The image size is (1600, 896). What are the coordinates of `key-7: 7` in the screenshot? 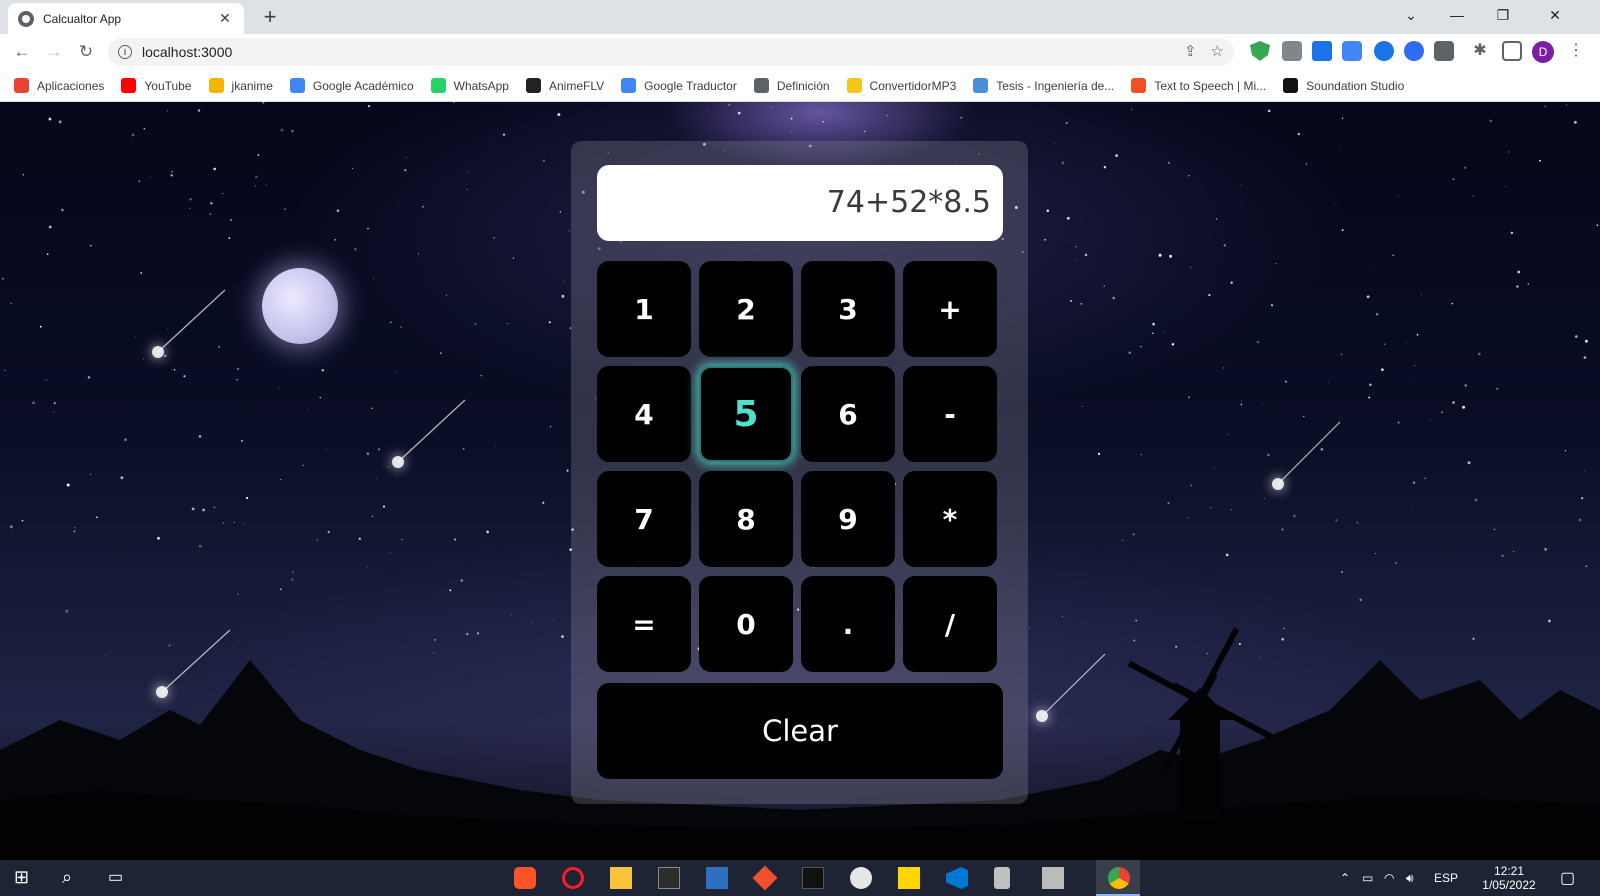 It's located at (644, 519).